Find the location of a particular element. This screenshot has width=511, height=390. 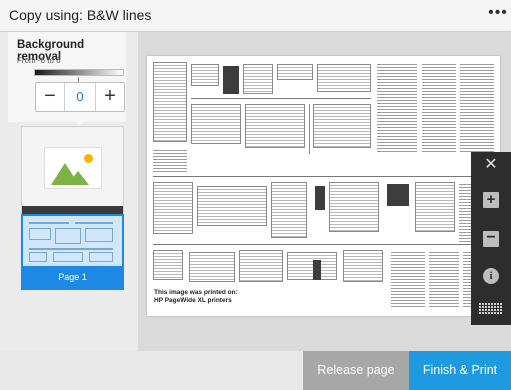

finish-print-button: Finish & Print is located at coordinates (460, 370).